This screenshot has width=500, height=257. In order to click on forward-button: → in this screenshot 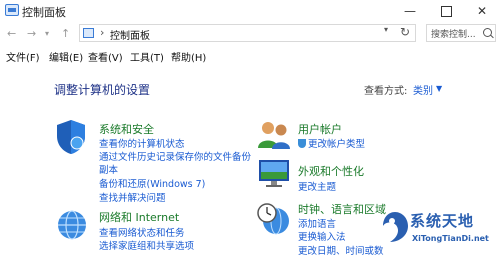, I will do `click(31, 33)`.